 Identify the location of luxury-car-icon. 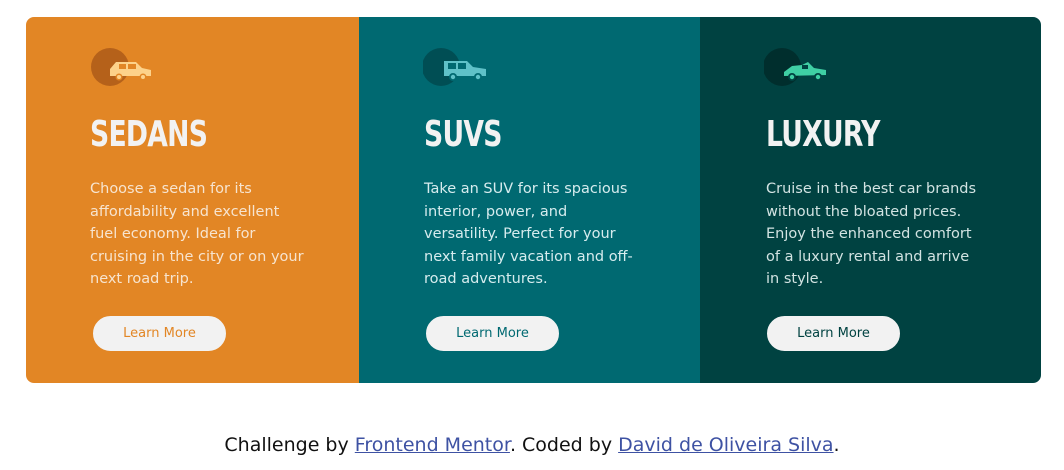
(795, 67).